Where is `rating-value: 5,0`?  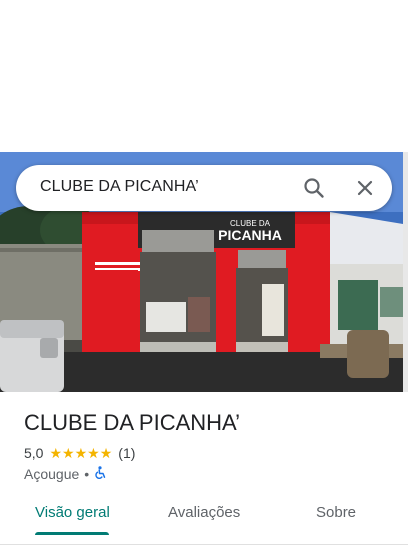 rating-value: 5,0 is located at coordinates (34, 453).